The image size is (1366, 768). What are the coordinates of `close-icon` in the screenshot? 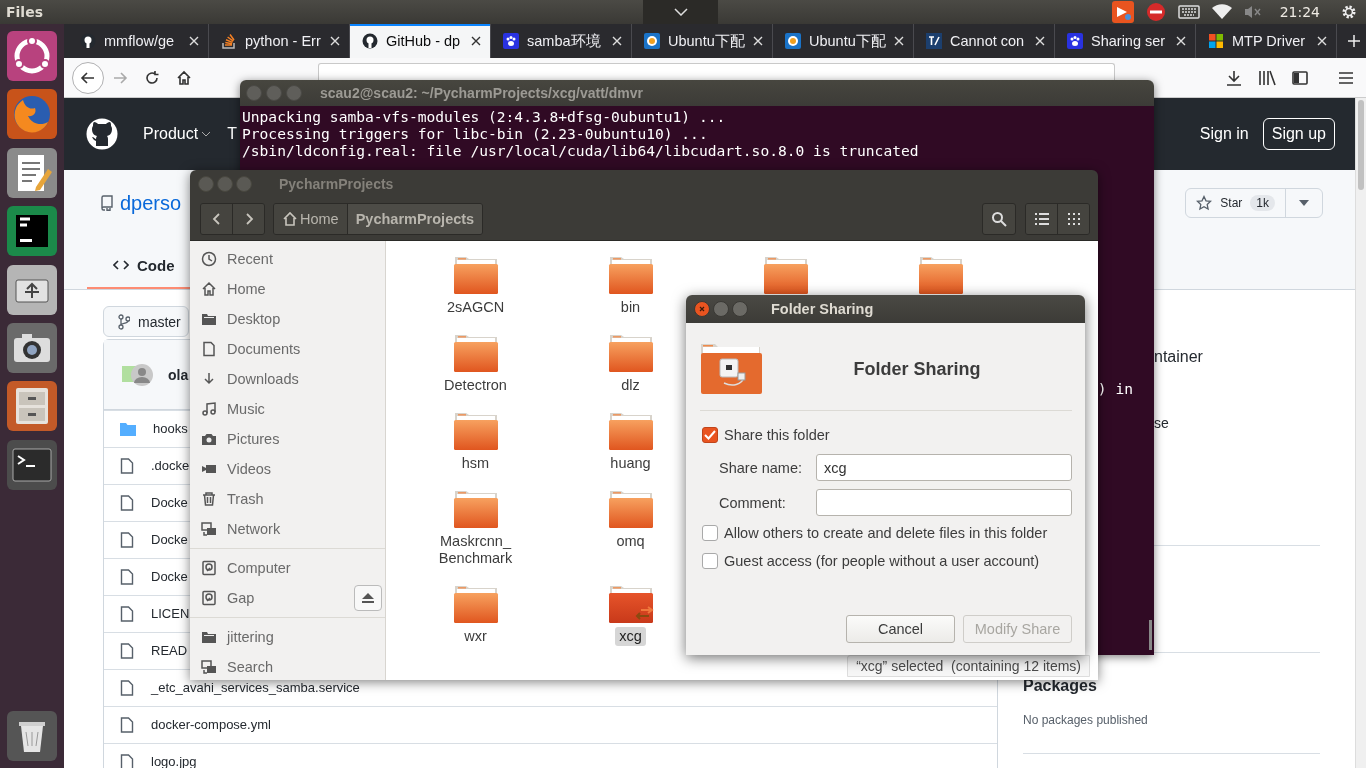 It's located at (476, 41).